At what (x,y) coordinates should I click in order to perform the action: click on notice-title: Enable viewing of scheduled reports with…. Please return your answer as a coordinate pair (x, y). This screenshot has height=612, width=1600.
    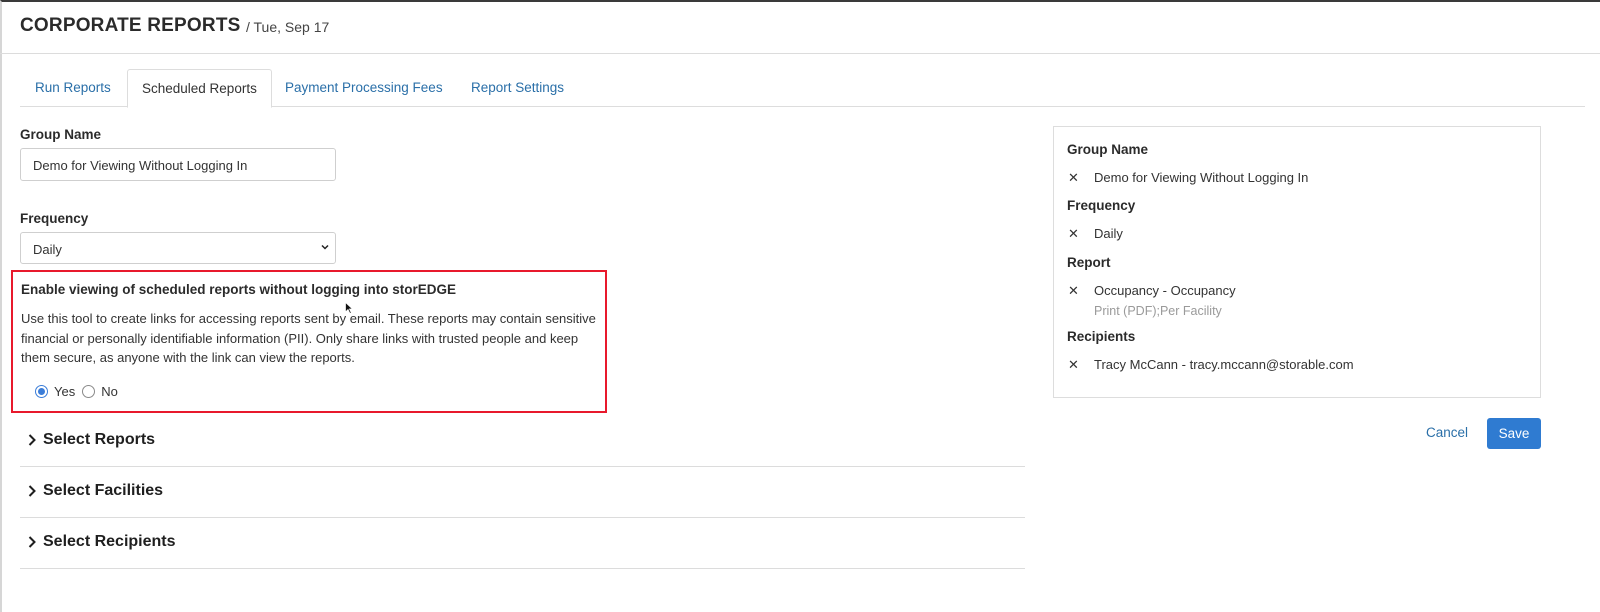
    Looking at the image, I should click on (239, 289).